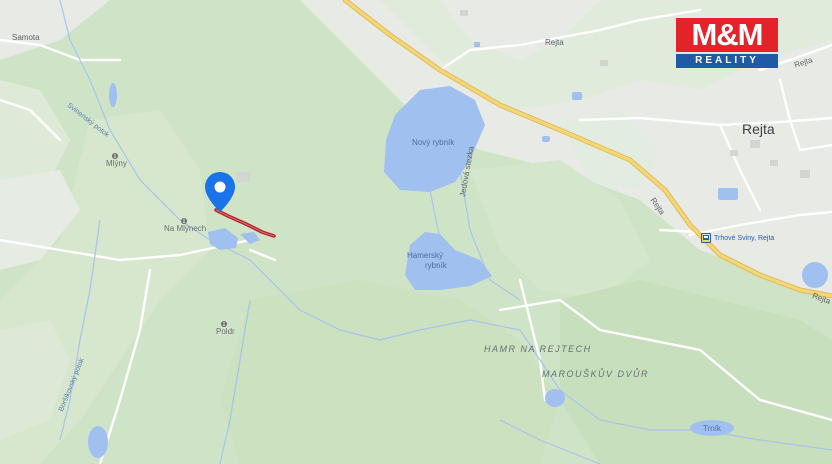 The width and height of the screenshot is (832, 464). Describe the element at coordinates (744, 238) in the screenshot. I see `bus-stop-label: Trhové Sviny, Rejta` at that location.